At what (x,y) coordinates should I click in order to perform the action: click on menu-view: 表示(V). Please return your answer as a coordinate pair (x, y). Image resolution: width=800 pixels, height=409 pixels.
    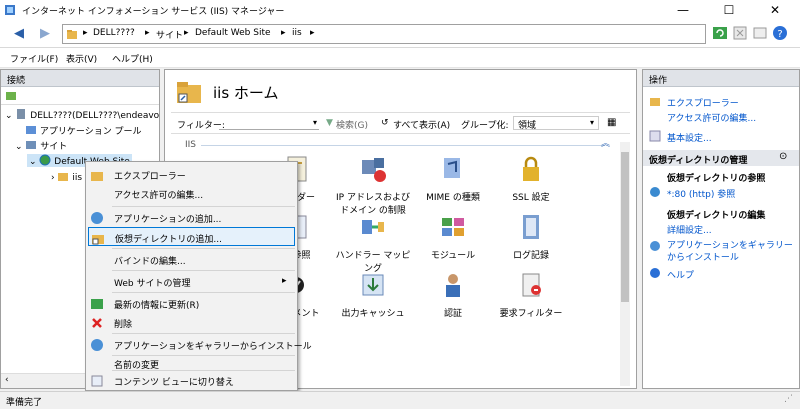
    Looking at the image, I should click on (81, 58).